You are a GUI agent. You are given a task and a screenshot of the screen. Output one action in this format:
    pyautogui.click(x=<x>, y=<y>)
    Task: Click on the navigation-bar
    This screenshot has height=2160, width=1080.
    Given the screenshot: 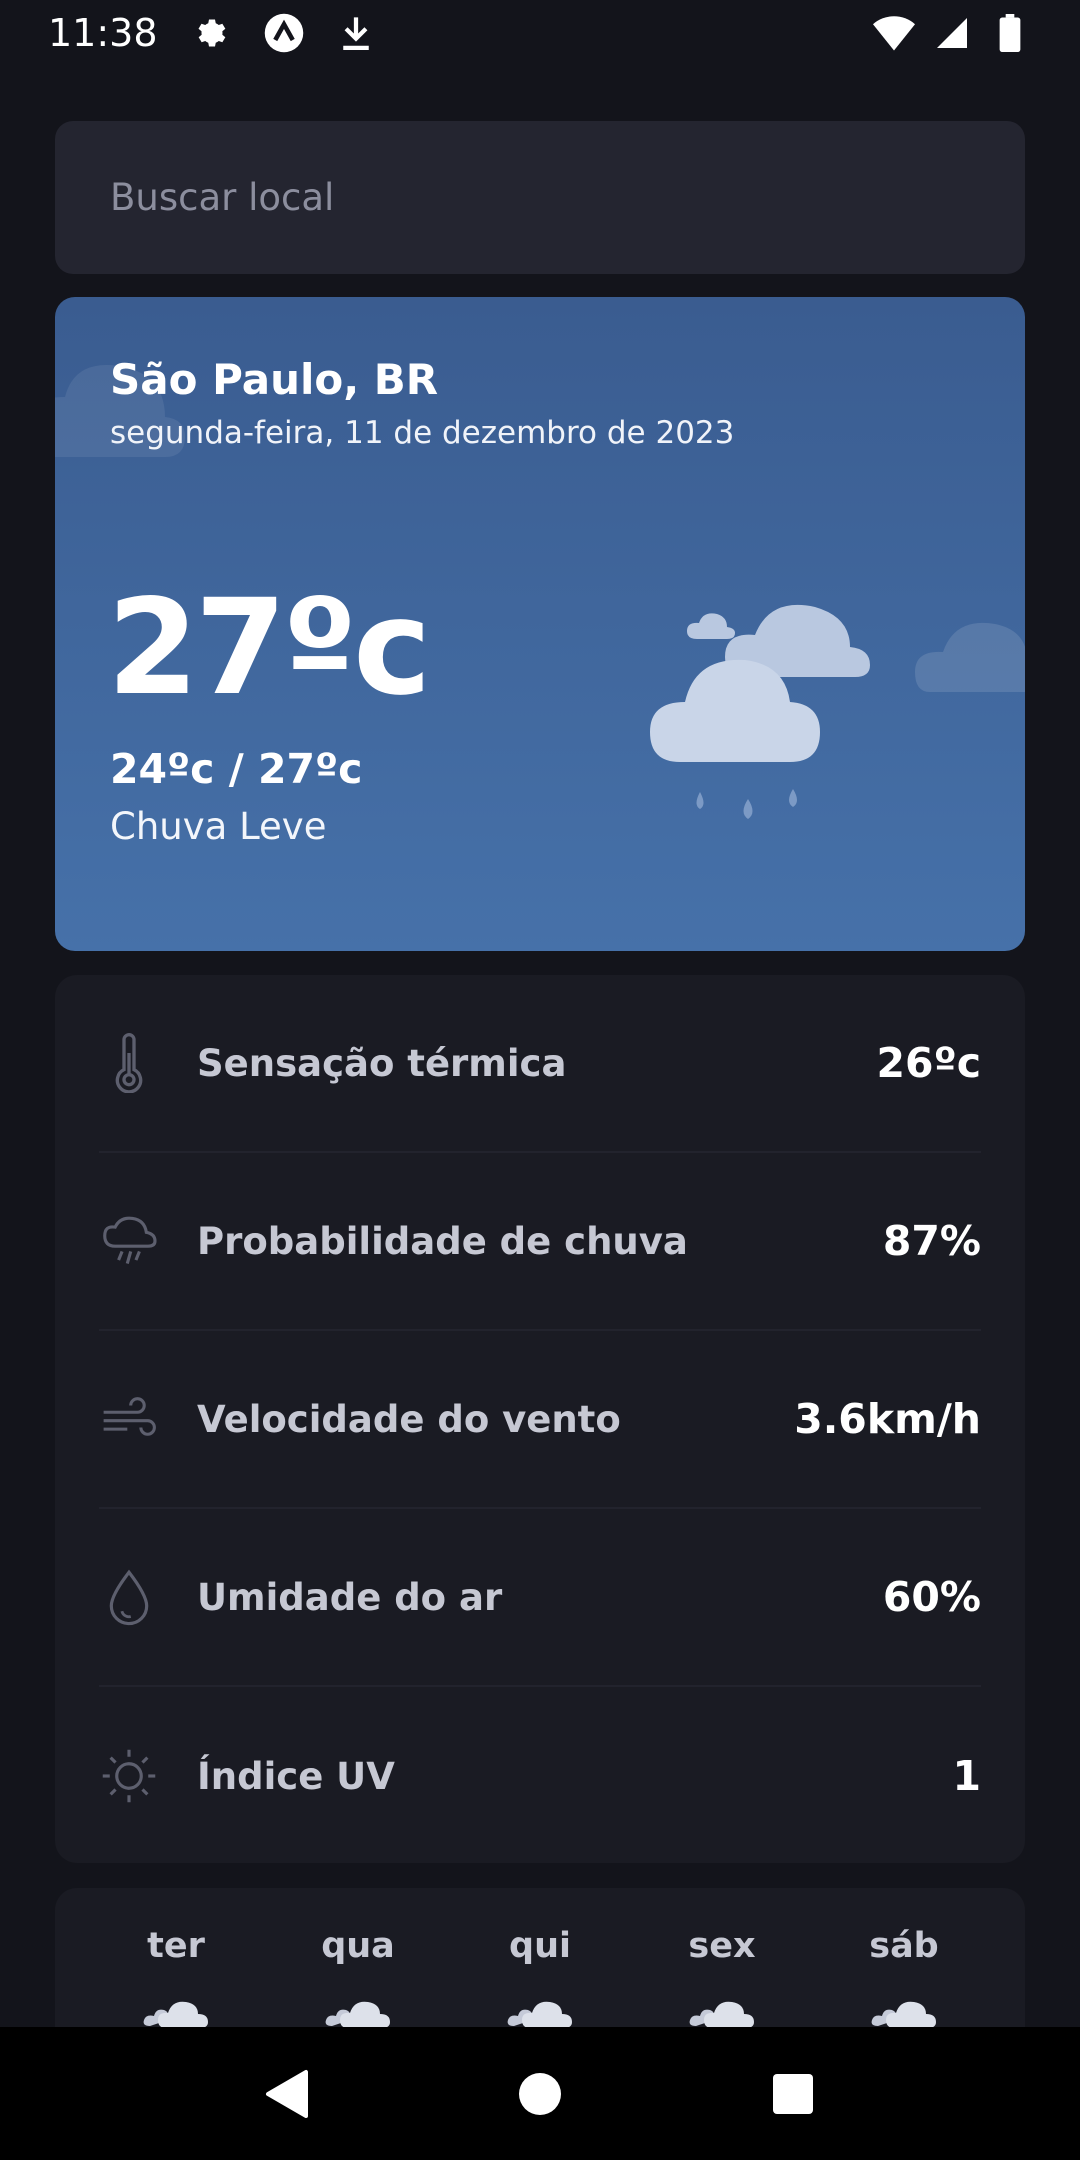 What is the action you would take?
    pyautogui.click(x=540, y=2093)
    